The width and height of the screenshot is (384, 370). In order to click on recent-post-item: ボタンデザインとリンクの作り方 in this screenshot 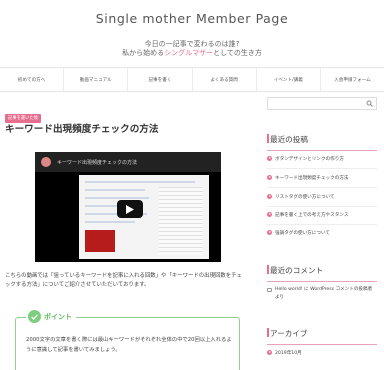, I will do `click(322, 159)`.